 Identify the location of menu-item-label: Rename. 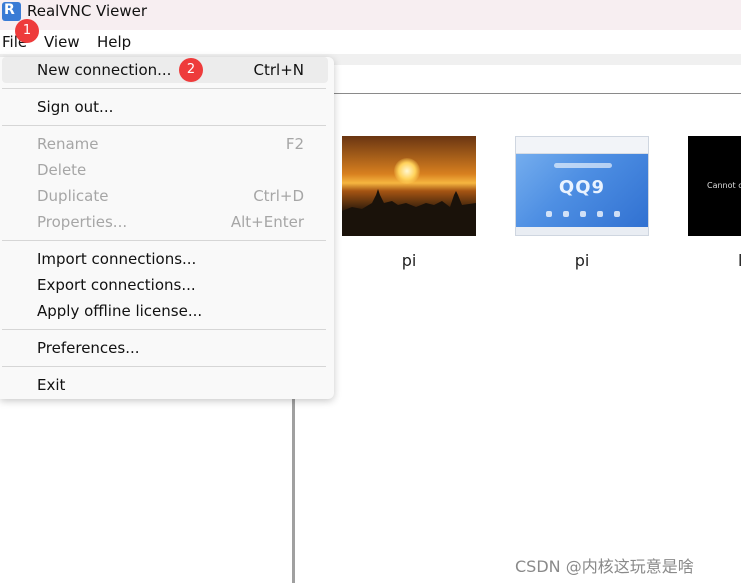
(68, 144).